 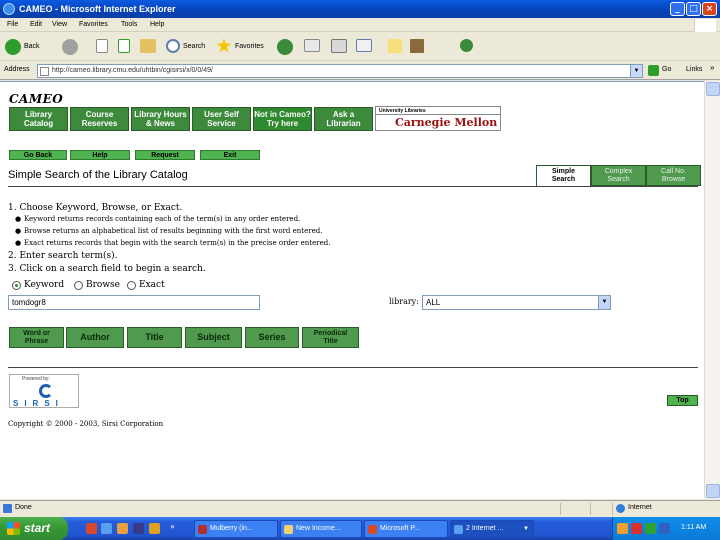 I want to click on back-button-label: Back, so click(x=32, y=46).